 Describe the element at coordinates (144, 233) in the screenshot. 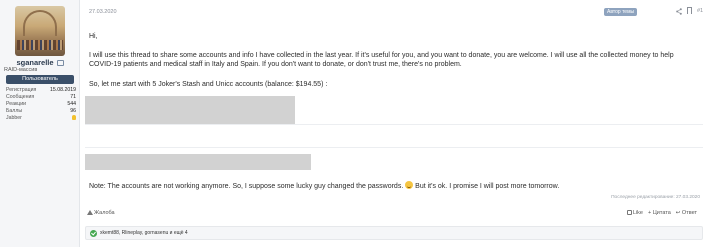

I see `reactions-list: xkemt88, Rlineplay, gornasenu и ещё 4` at that location.